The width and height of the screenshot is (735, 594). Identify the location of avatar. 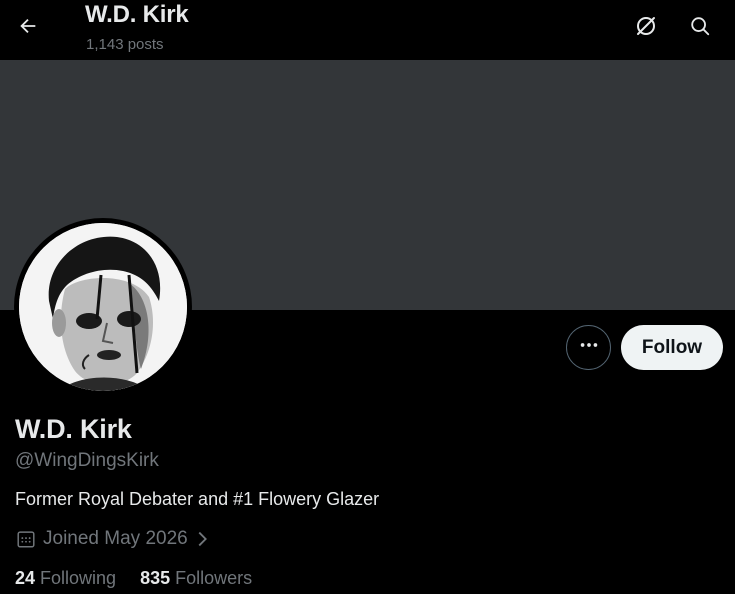
(103, 307).